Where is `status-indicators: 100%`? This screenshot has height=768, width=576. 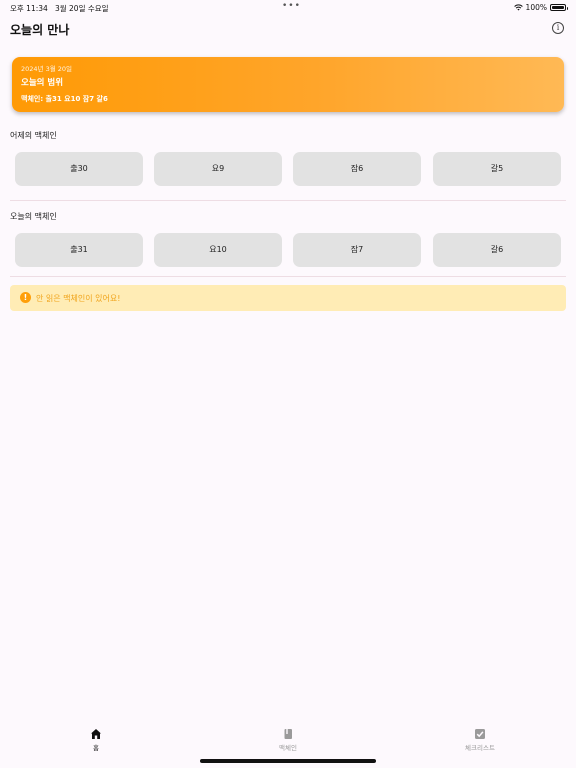 status-indicators: 100% is located at coordinates (540, 7).